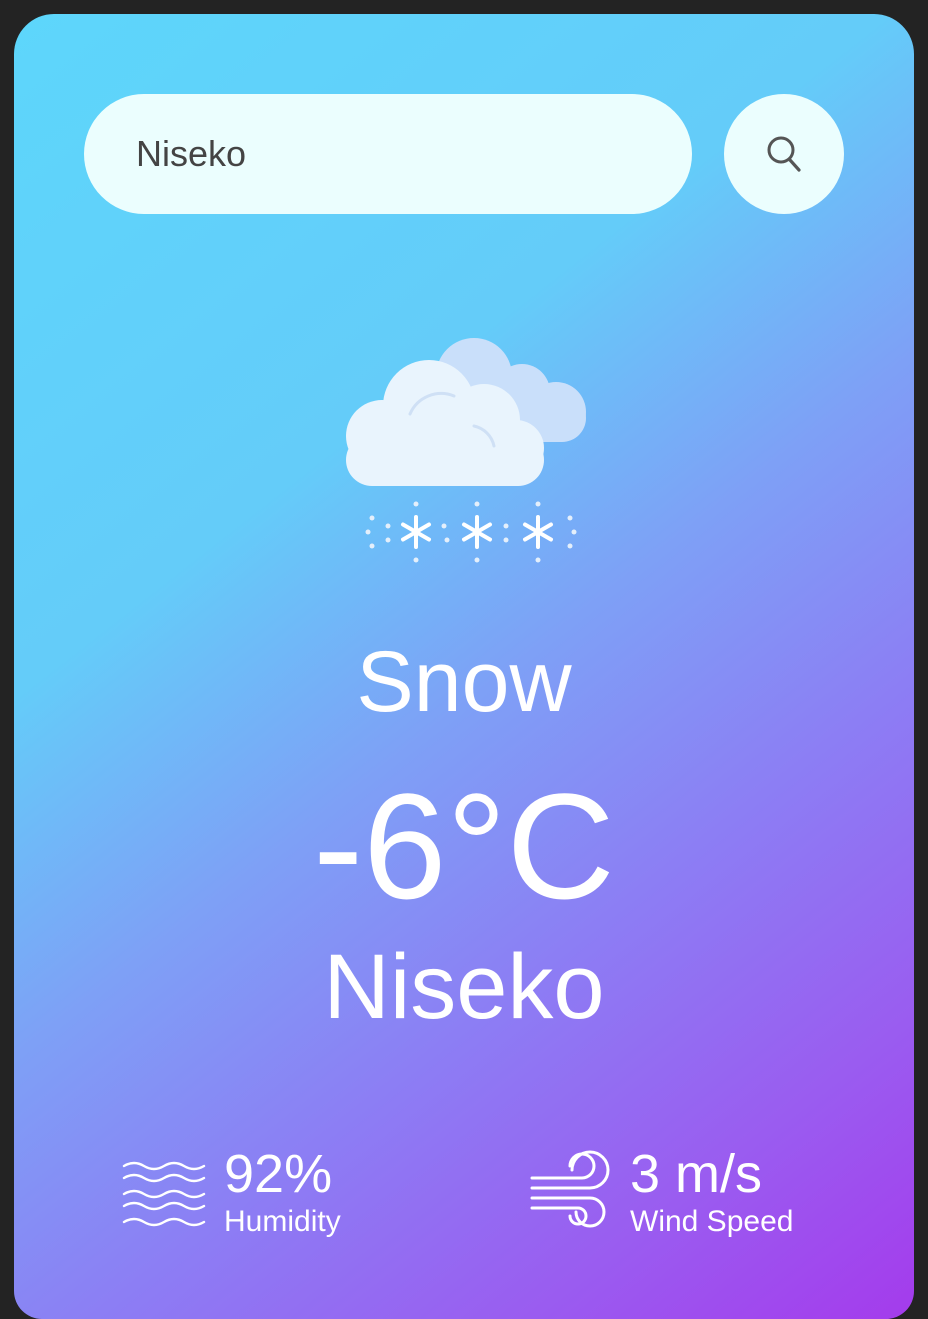  What do you see at coordinates (414, 154) in the screenshot?
I see `search-input` at bounding box center [414, 154].